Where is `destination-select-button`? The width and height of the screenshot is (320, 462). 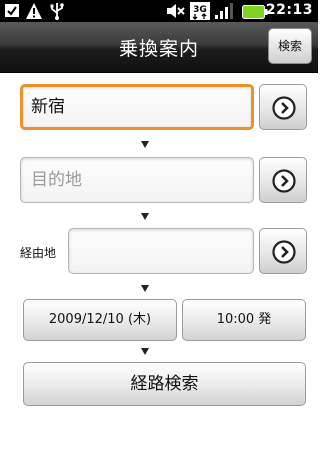 destination-select-button is located at coordinates (283, 180).